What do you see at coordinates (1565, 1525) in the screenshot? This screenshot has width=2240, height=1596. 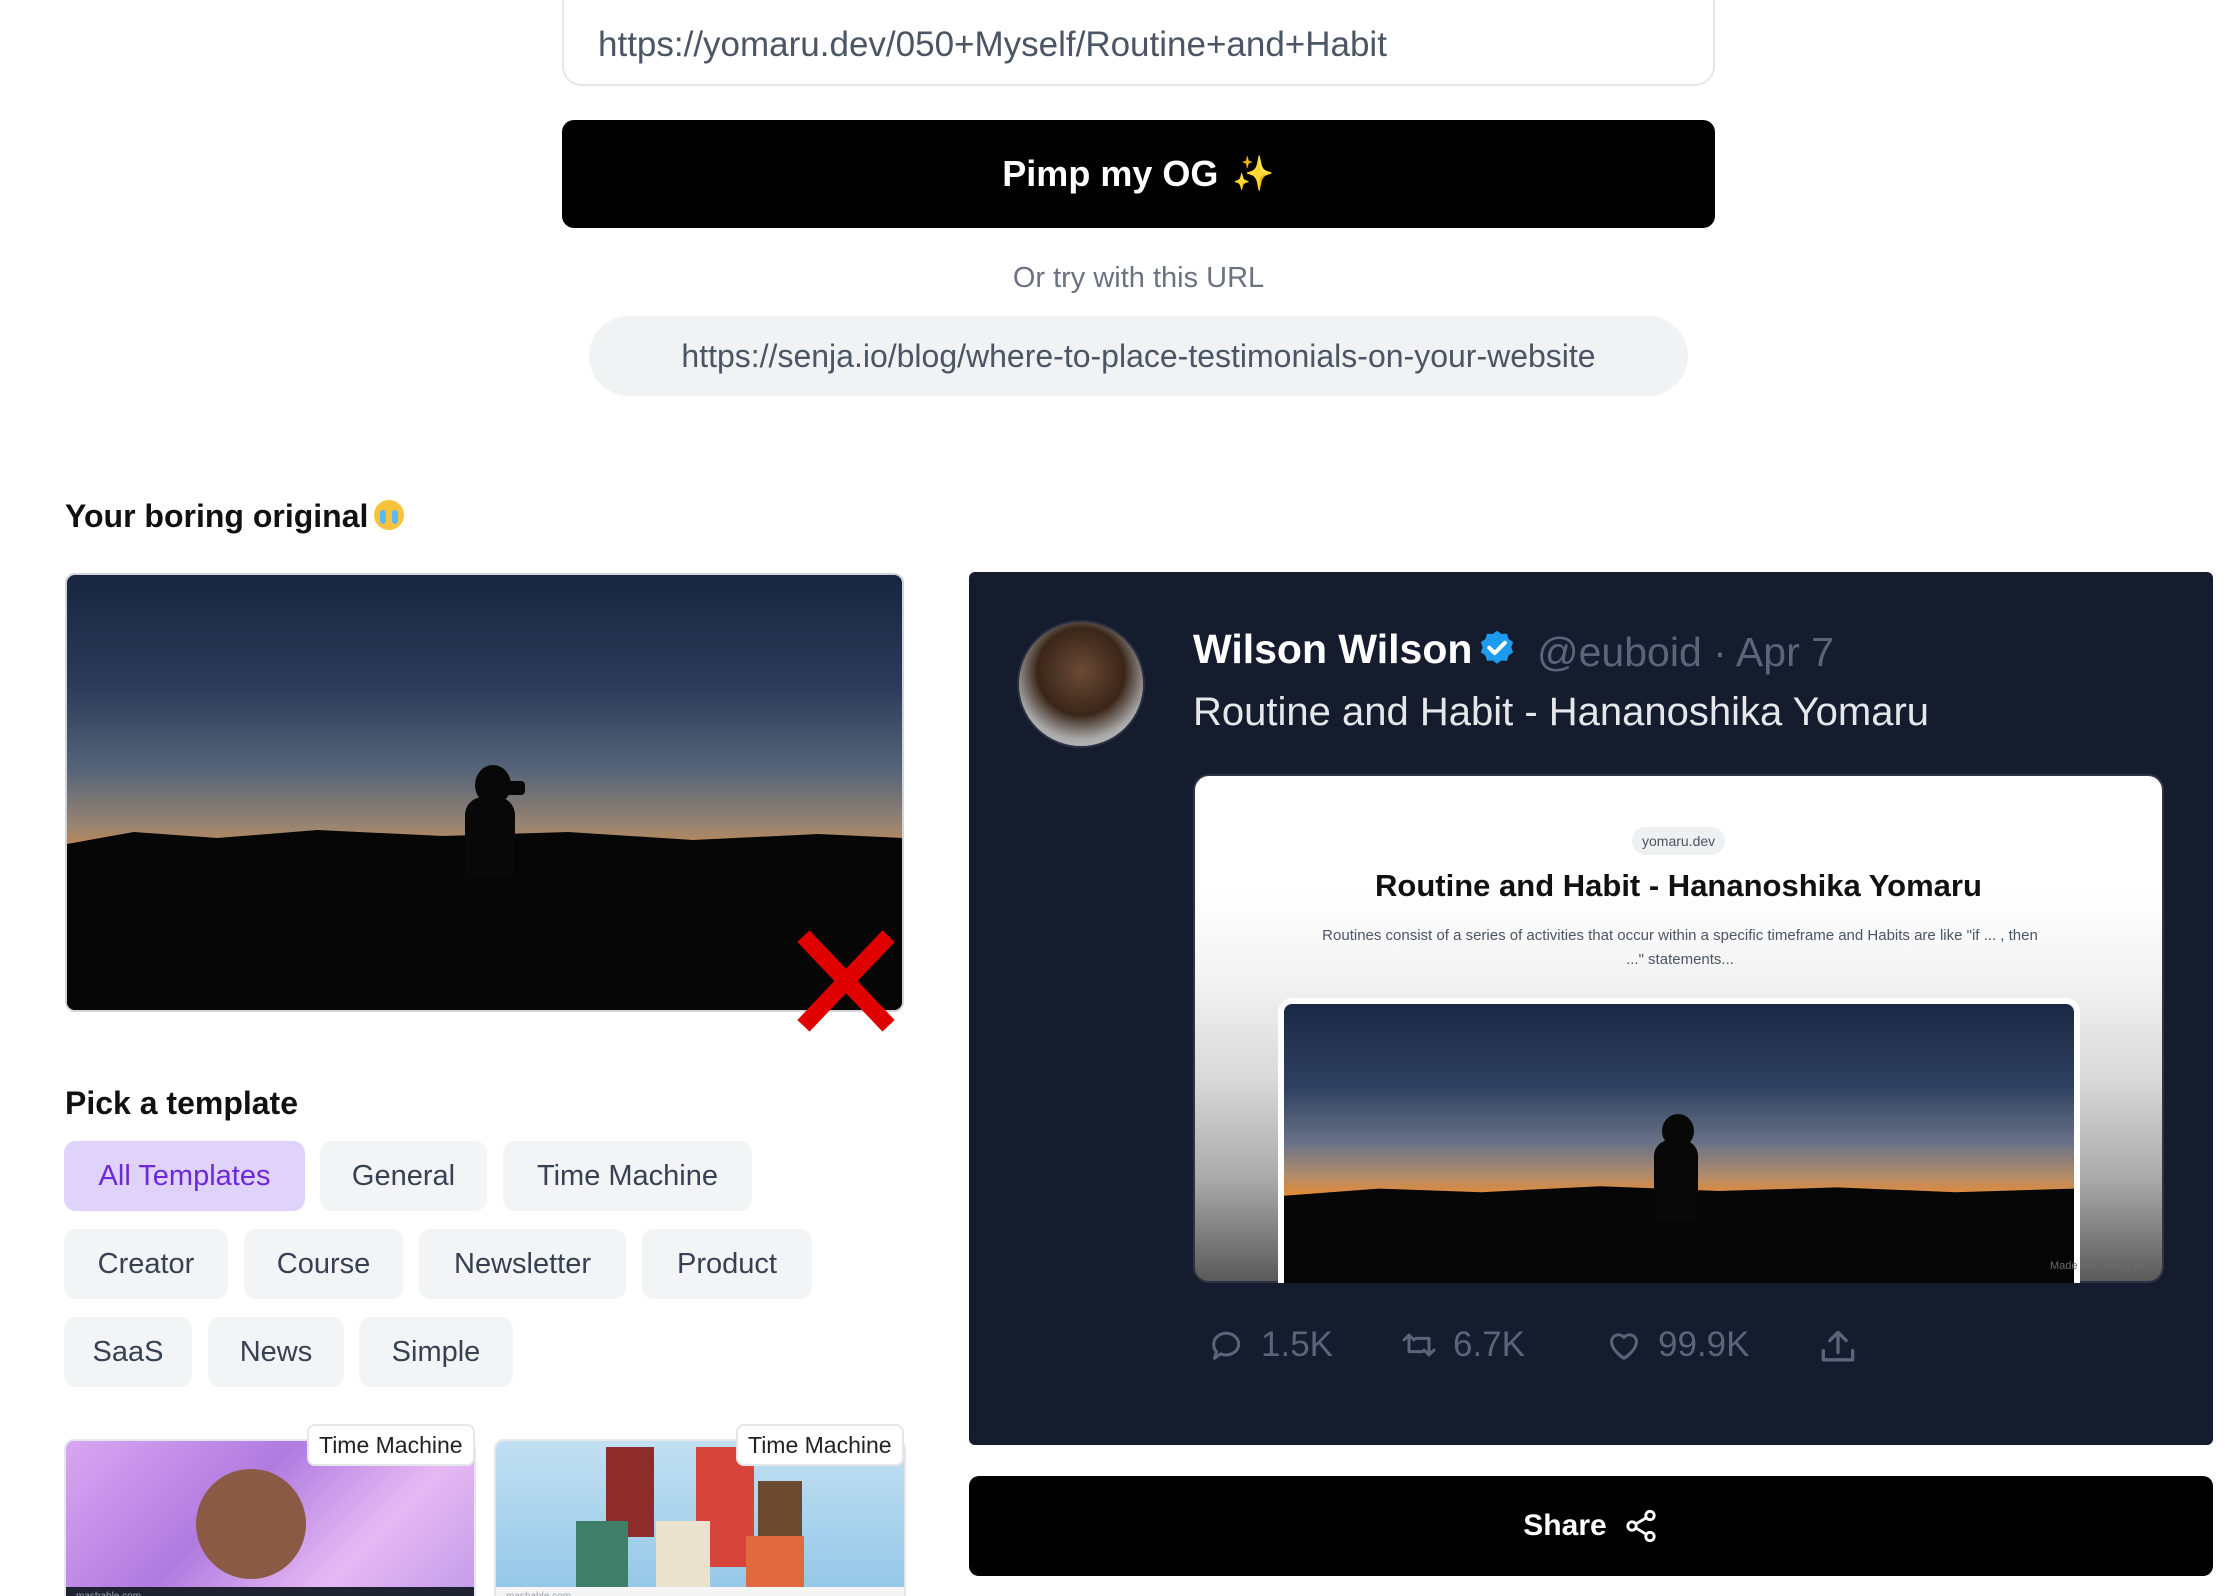 I see `share-button-label: Share` at bounding box center [1565, 1525].